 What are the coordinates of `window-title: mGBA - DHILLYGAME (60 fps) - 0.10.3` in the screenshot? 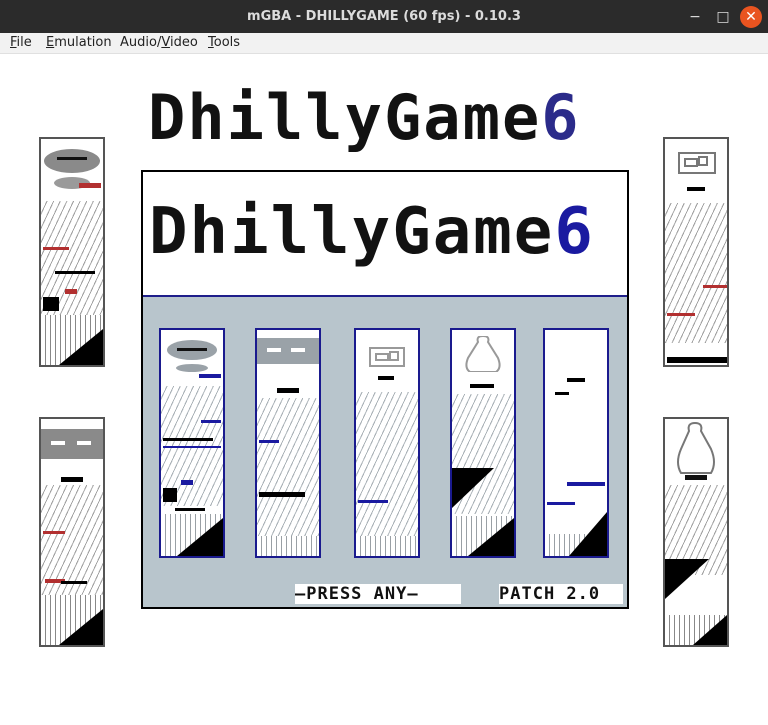 It's located at (384, 16).